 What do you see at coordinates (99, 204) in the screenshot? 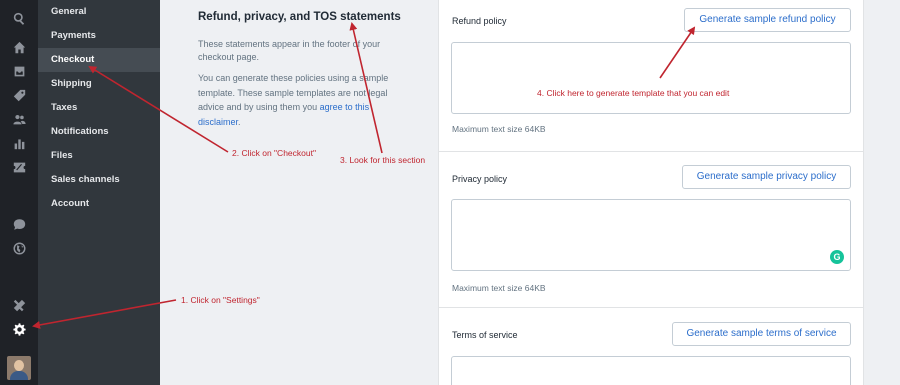
I see `nav-item-account: Account` at bounding box center [99, 204].